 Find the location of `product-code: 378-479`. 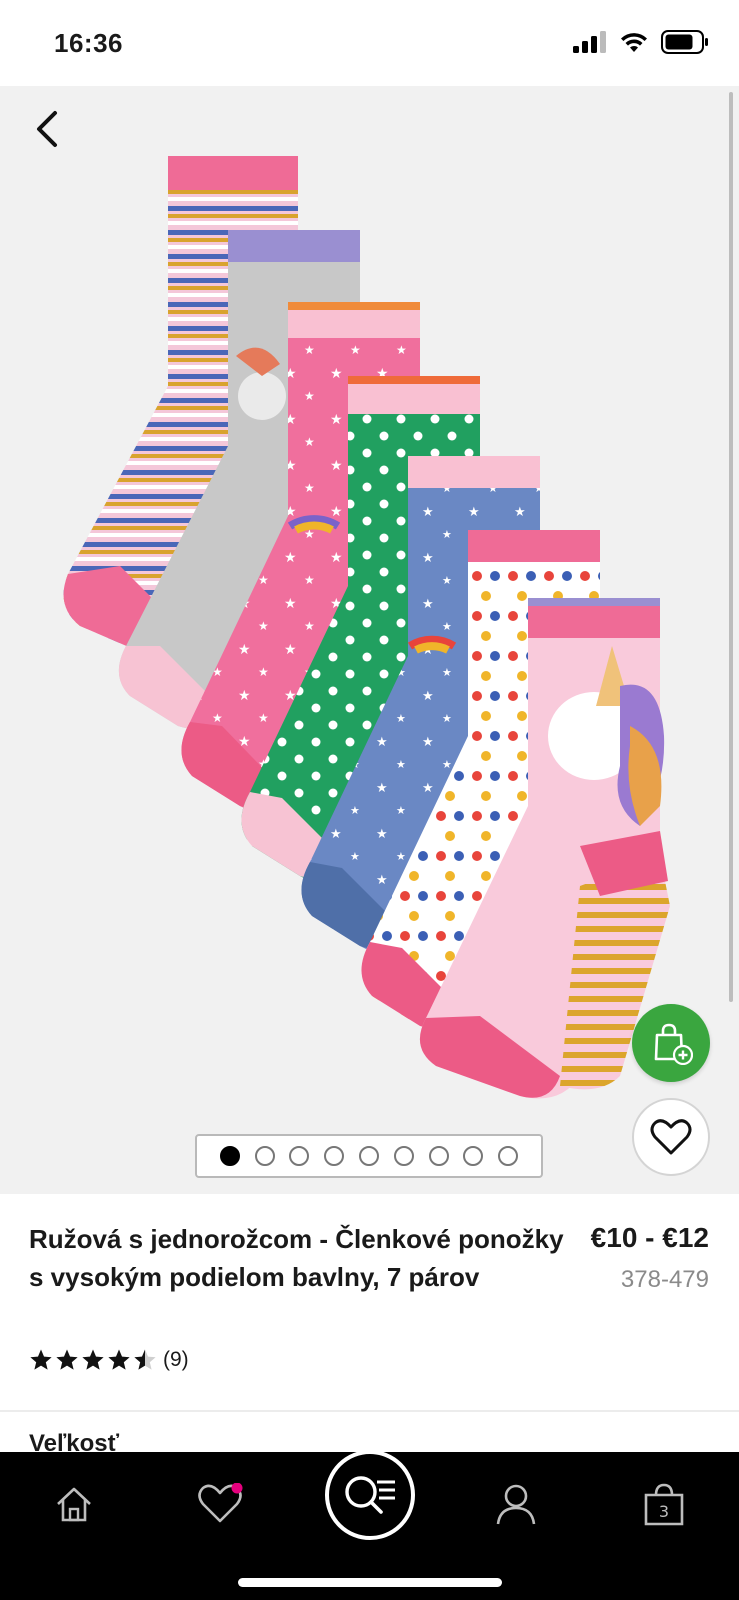

product-code: 378-479 is located at coordinates (664, 1279).